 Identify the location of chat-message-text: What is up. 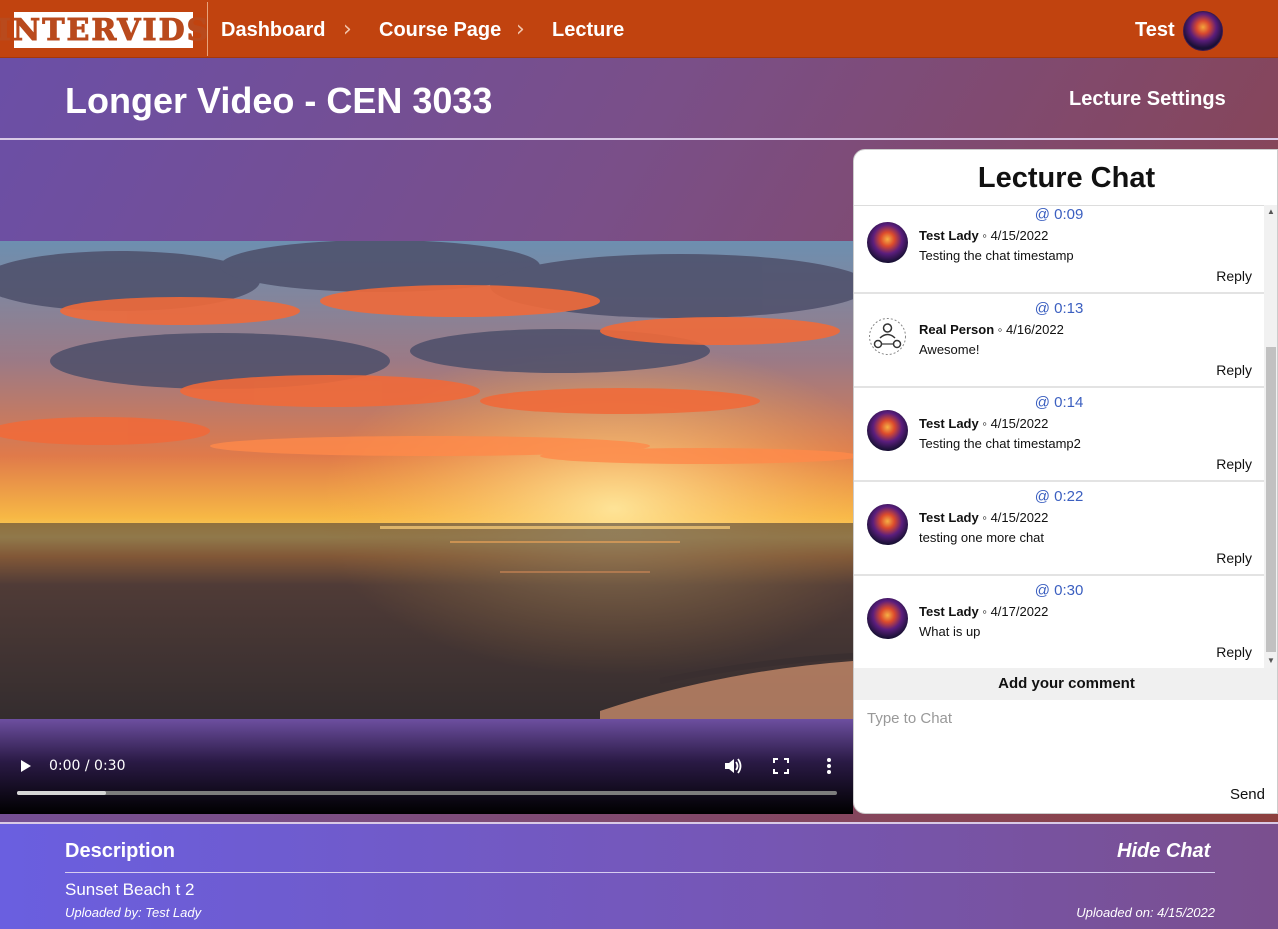
(950, 631).